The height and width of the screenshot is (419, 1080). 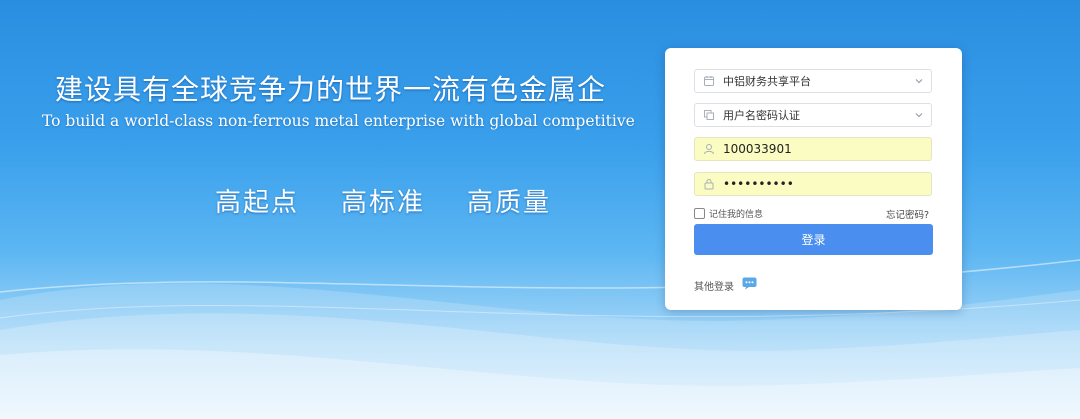 What do you see at coordinates (714, 287) in the screenshot?
I see `other-login-label: 其他登录` at bounding box center [714, 287].